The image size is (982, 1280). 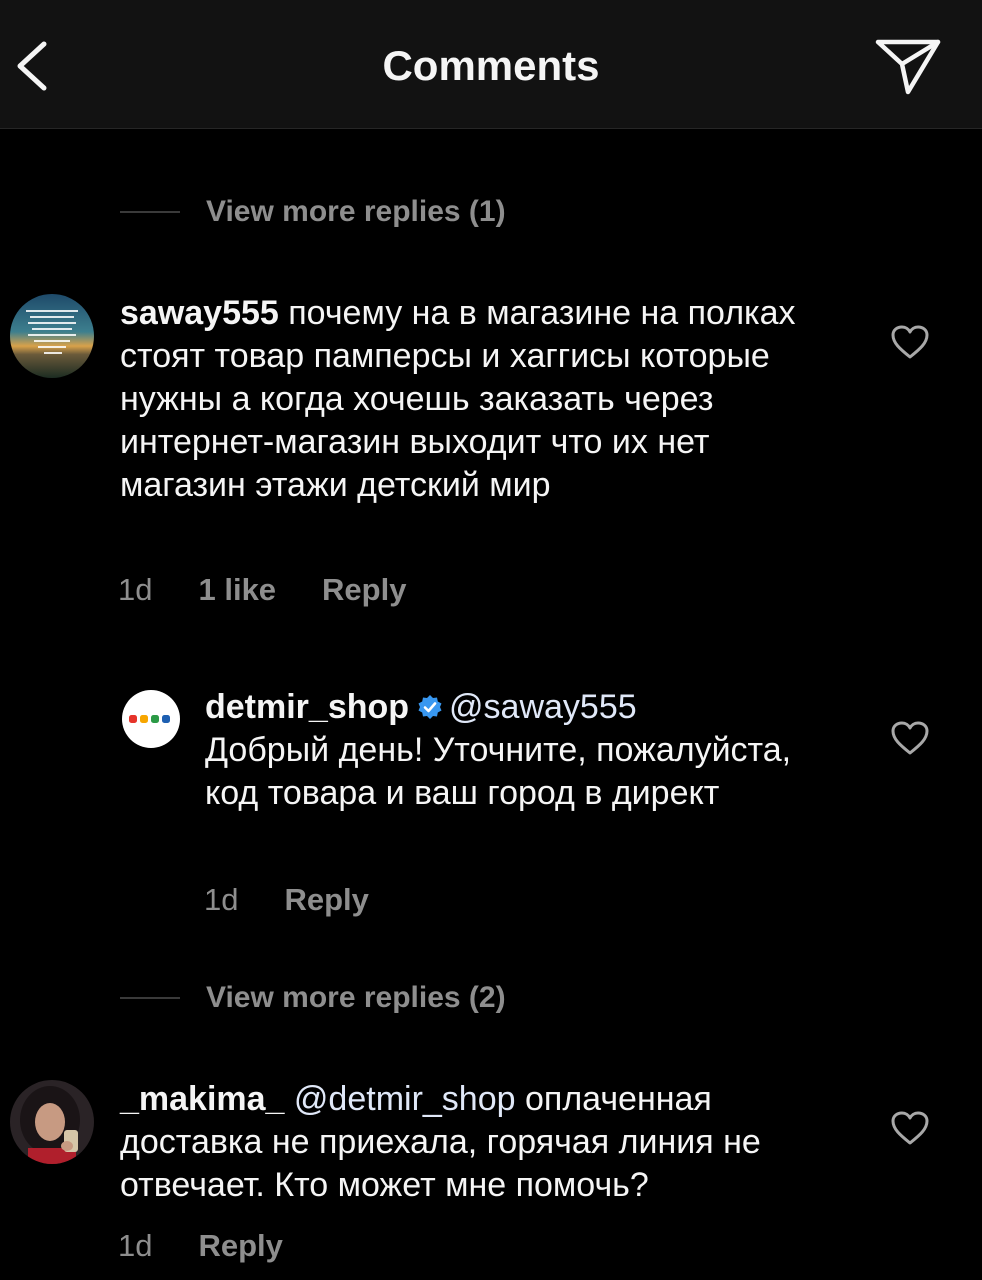 I want to click on view-more-replies: View more replies (1), so click(x=313, y=212).